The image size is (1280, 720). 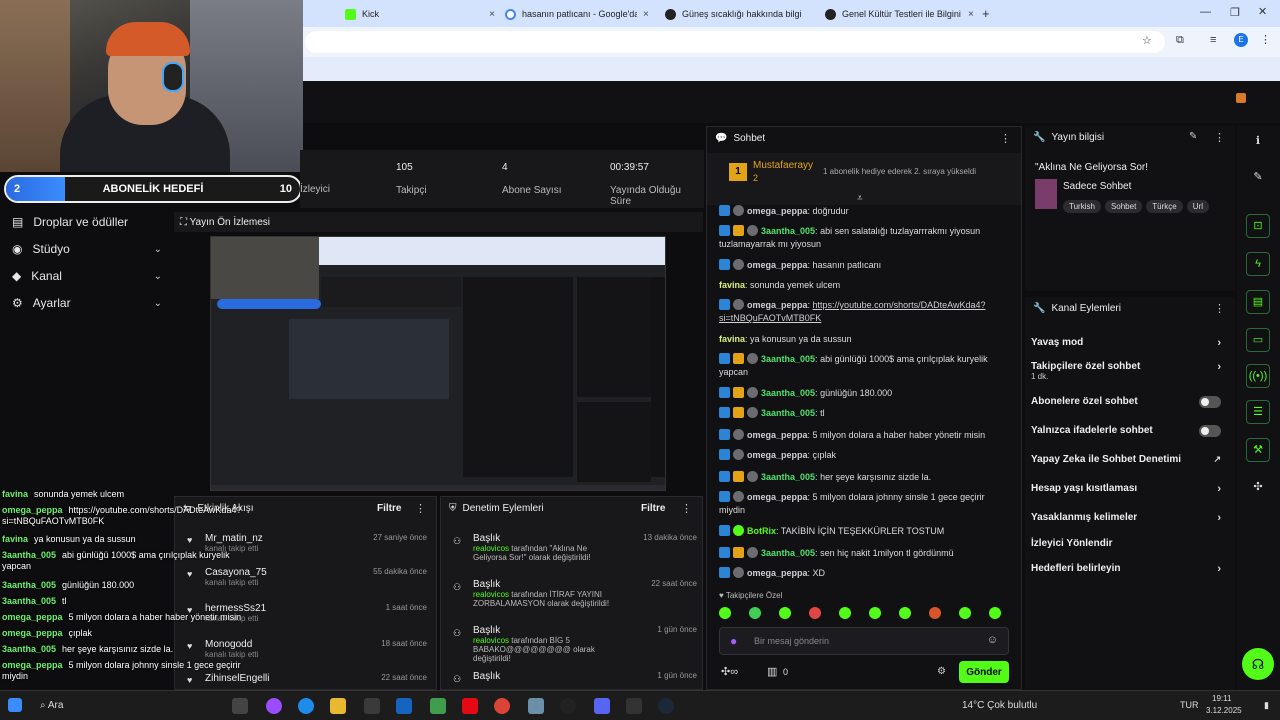 What do you see at coordinates (986, 13) in the screenshot?
I see `new-tab-button: +` at bounding box center [986, 13].